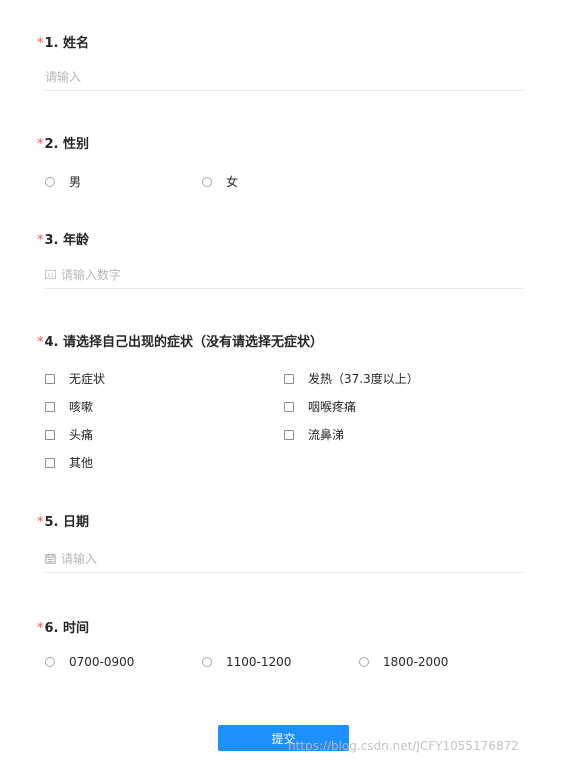  Describe the element at coordinates (326, 435) in the screenshot. I see `option-label: 流鼻涕` at that location.